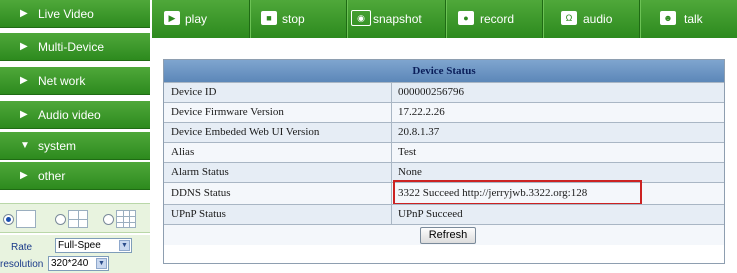 This screenshot has width=737, height=273. I want to click on sidebar-item-label: system, so click(57, 146).